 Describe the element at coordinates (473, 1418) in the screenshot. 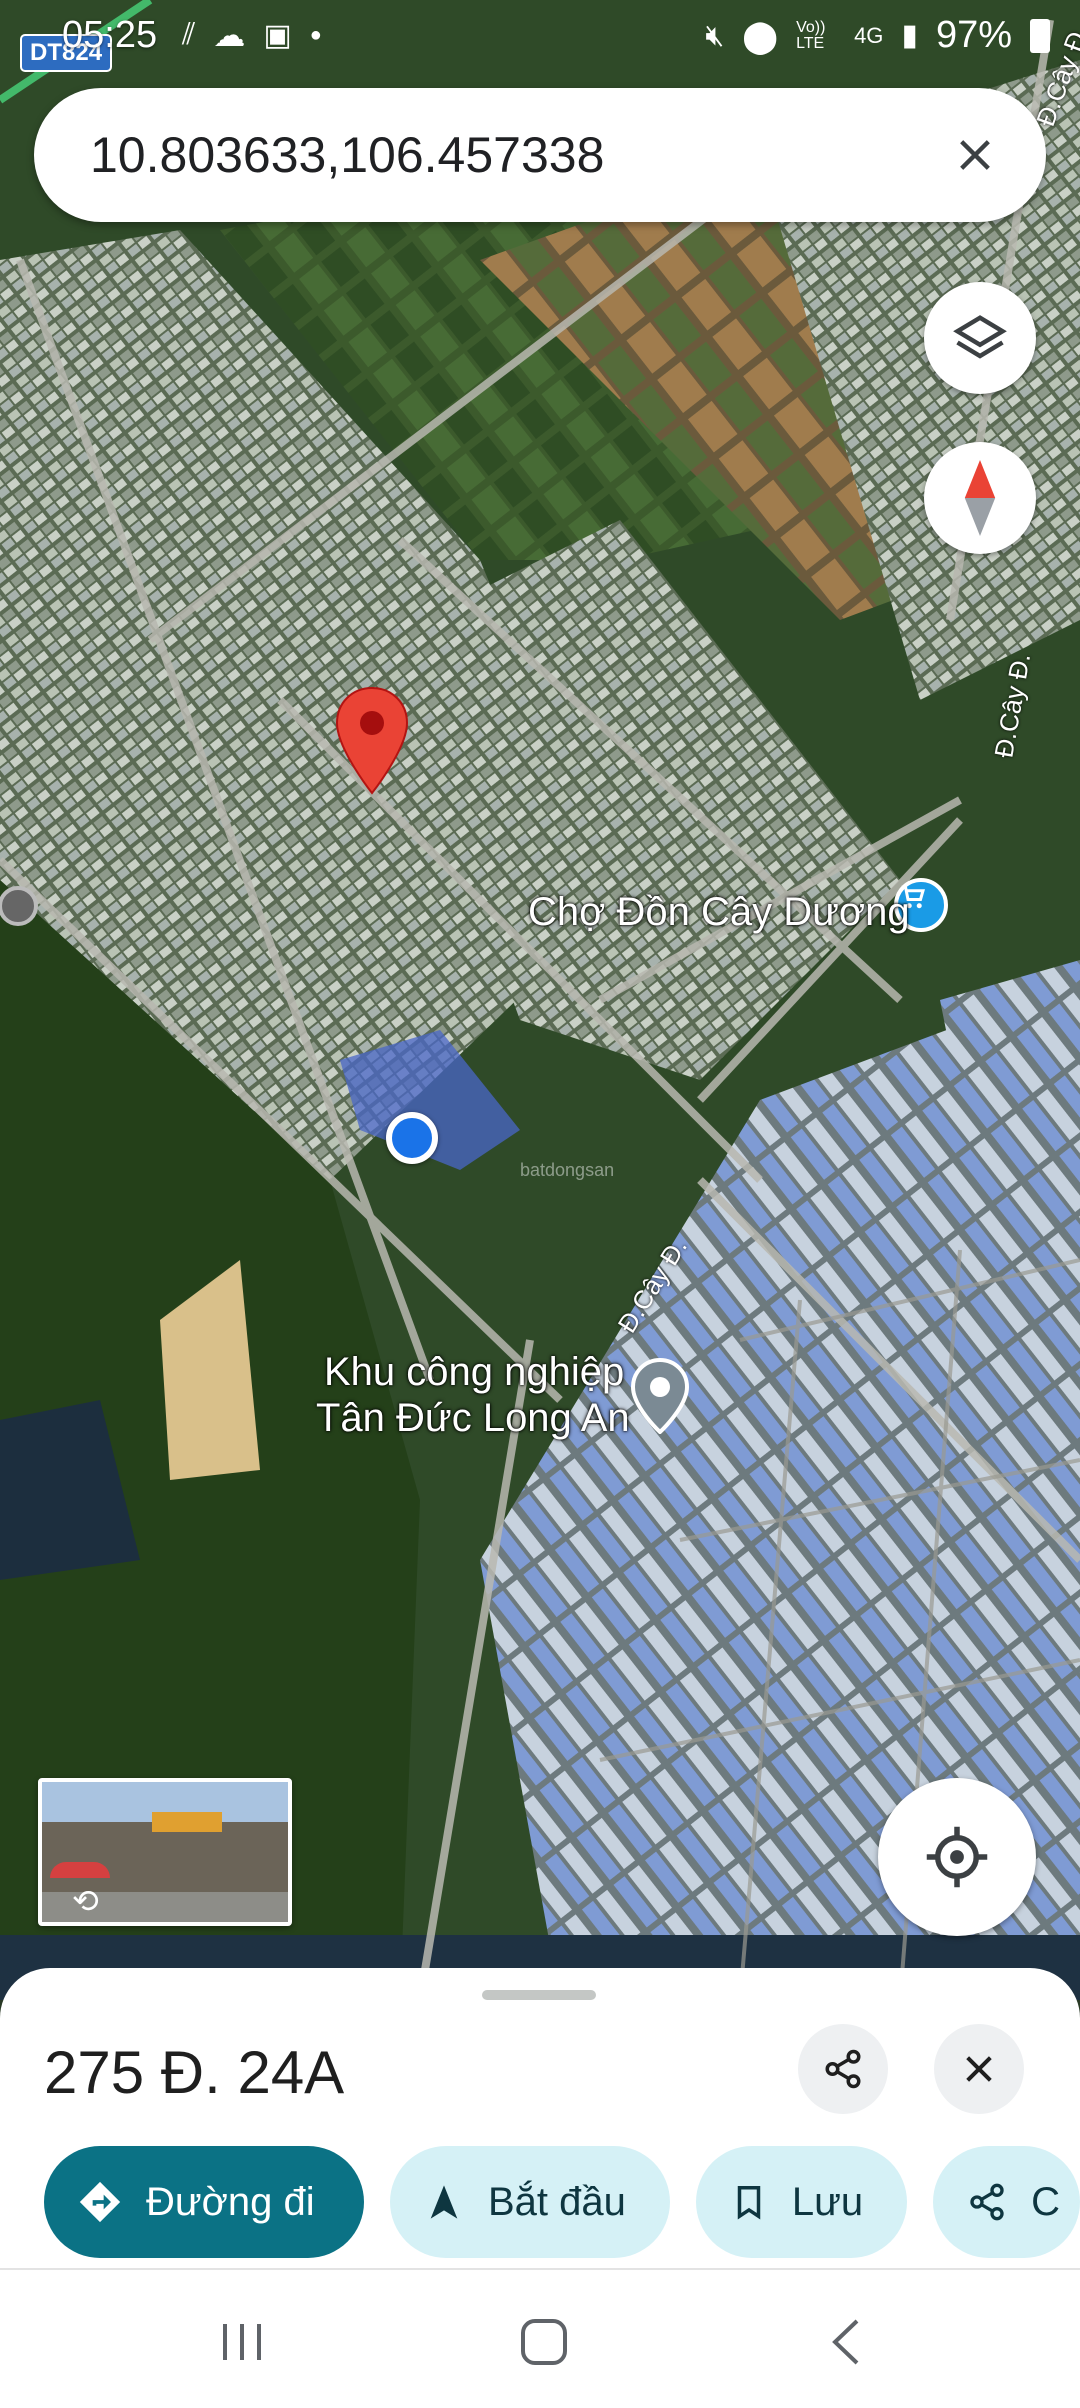

I see `place-label-industrial-park-line2: Tân Đức Long An` at that location.